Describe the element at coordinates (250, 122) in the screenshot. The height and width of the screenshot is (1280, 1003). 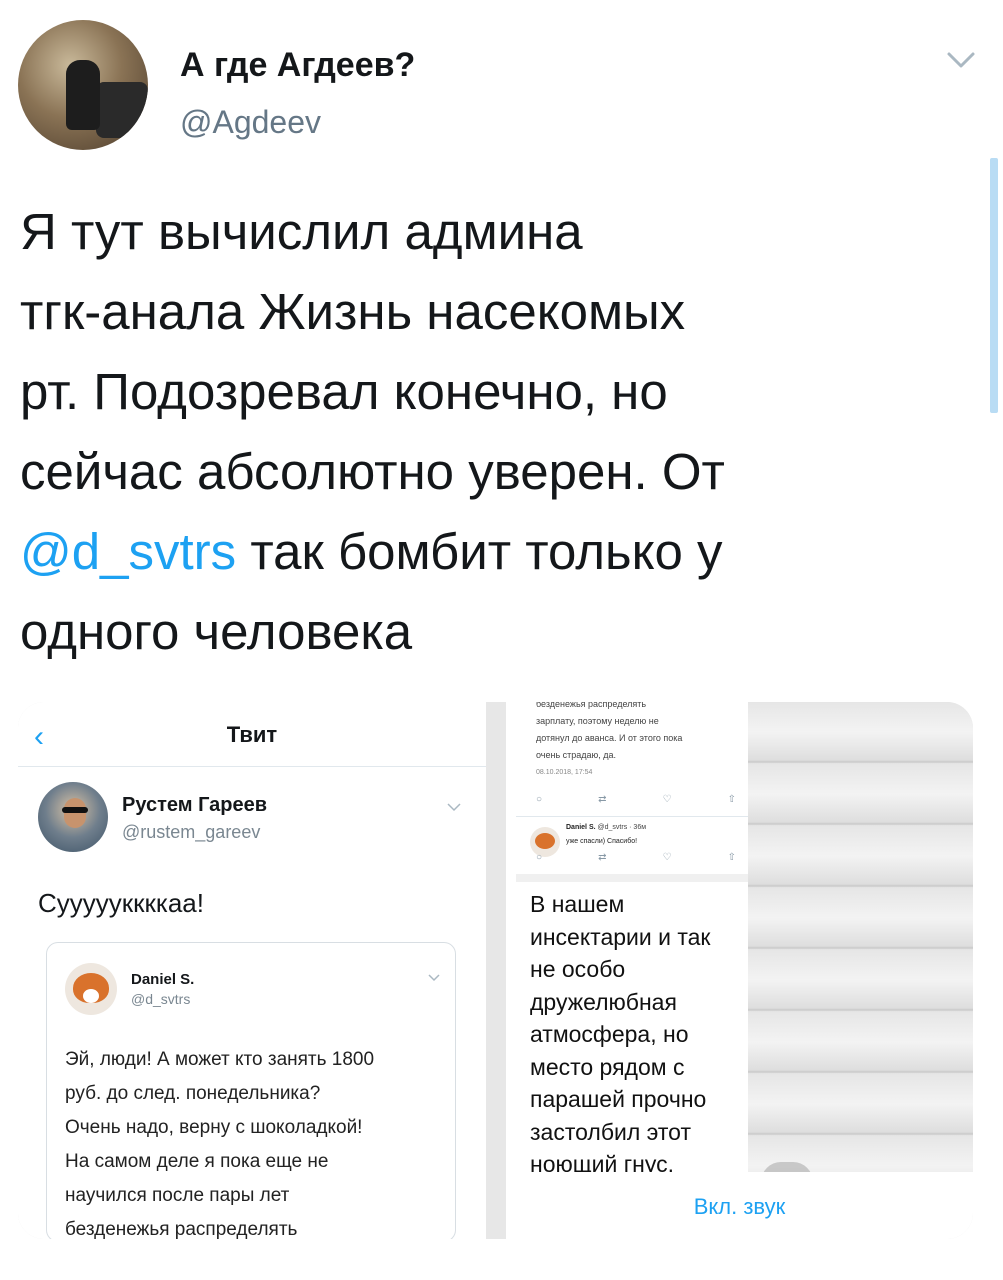
I see `author-handle: @Agdeev` at that location.